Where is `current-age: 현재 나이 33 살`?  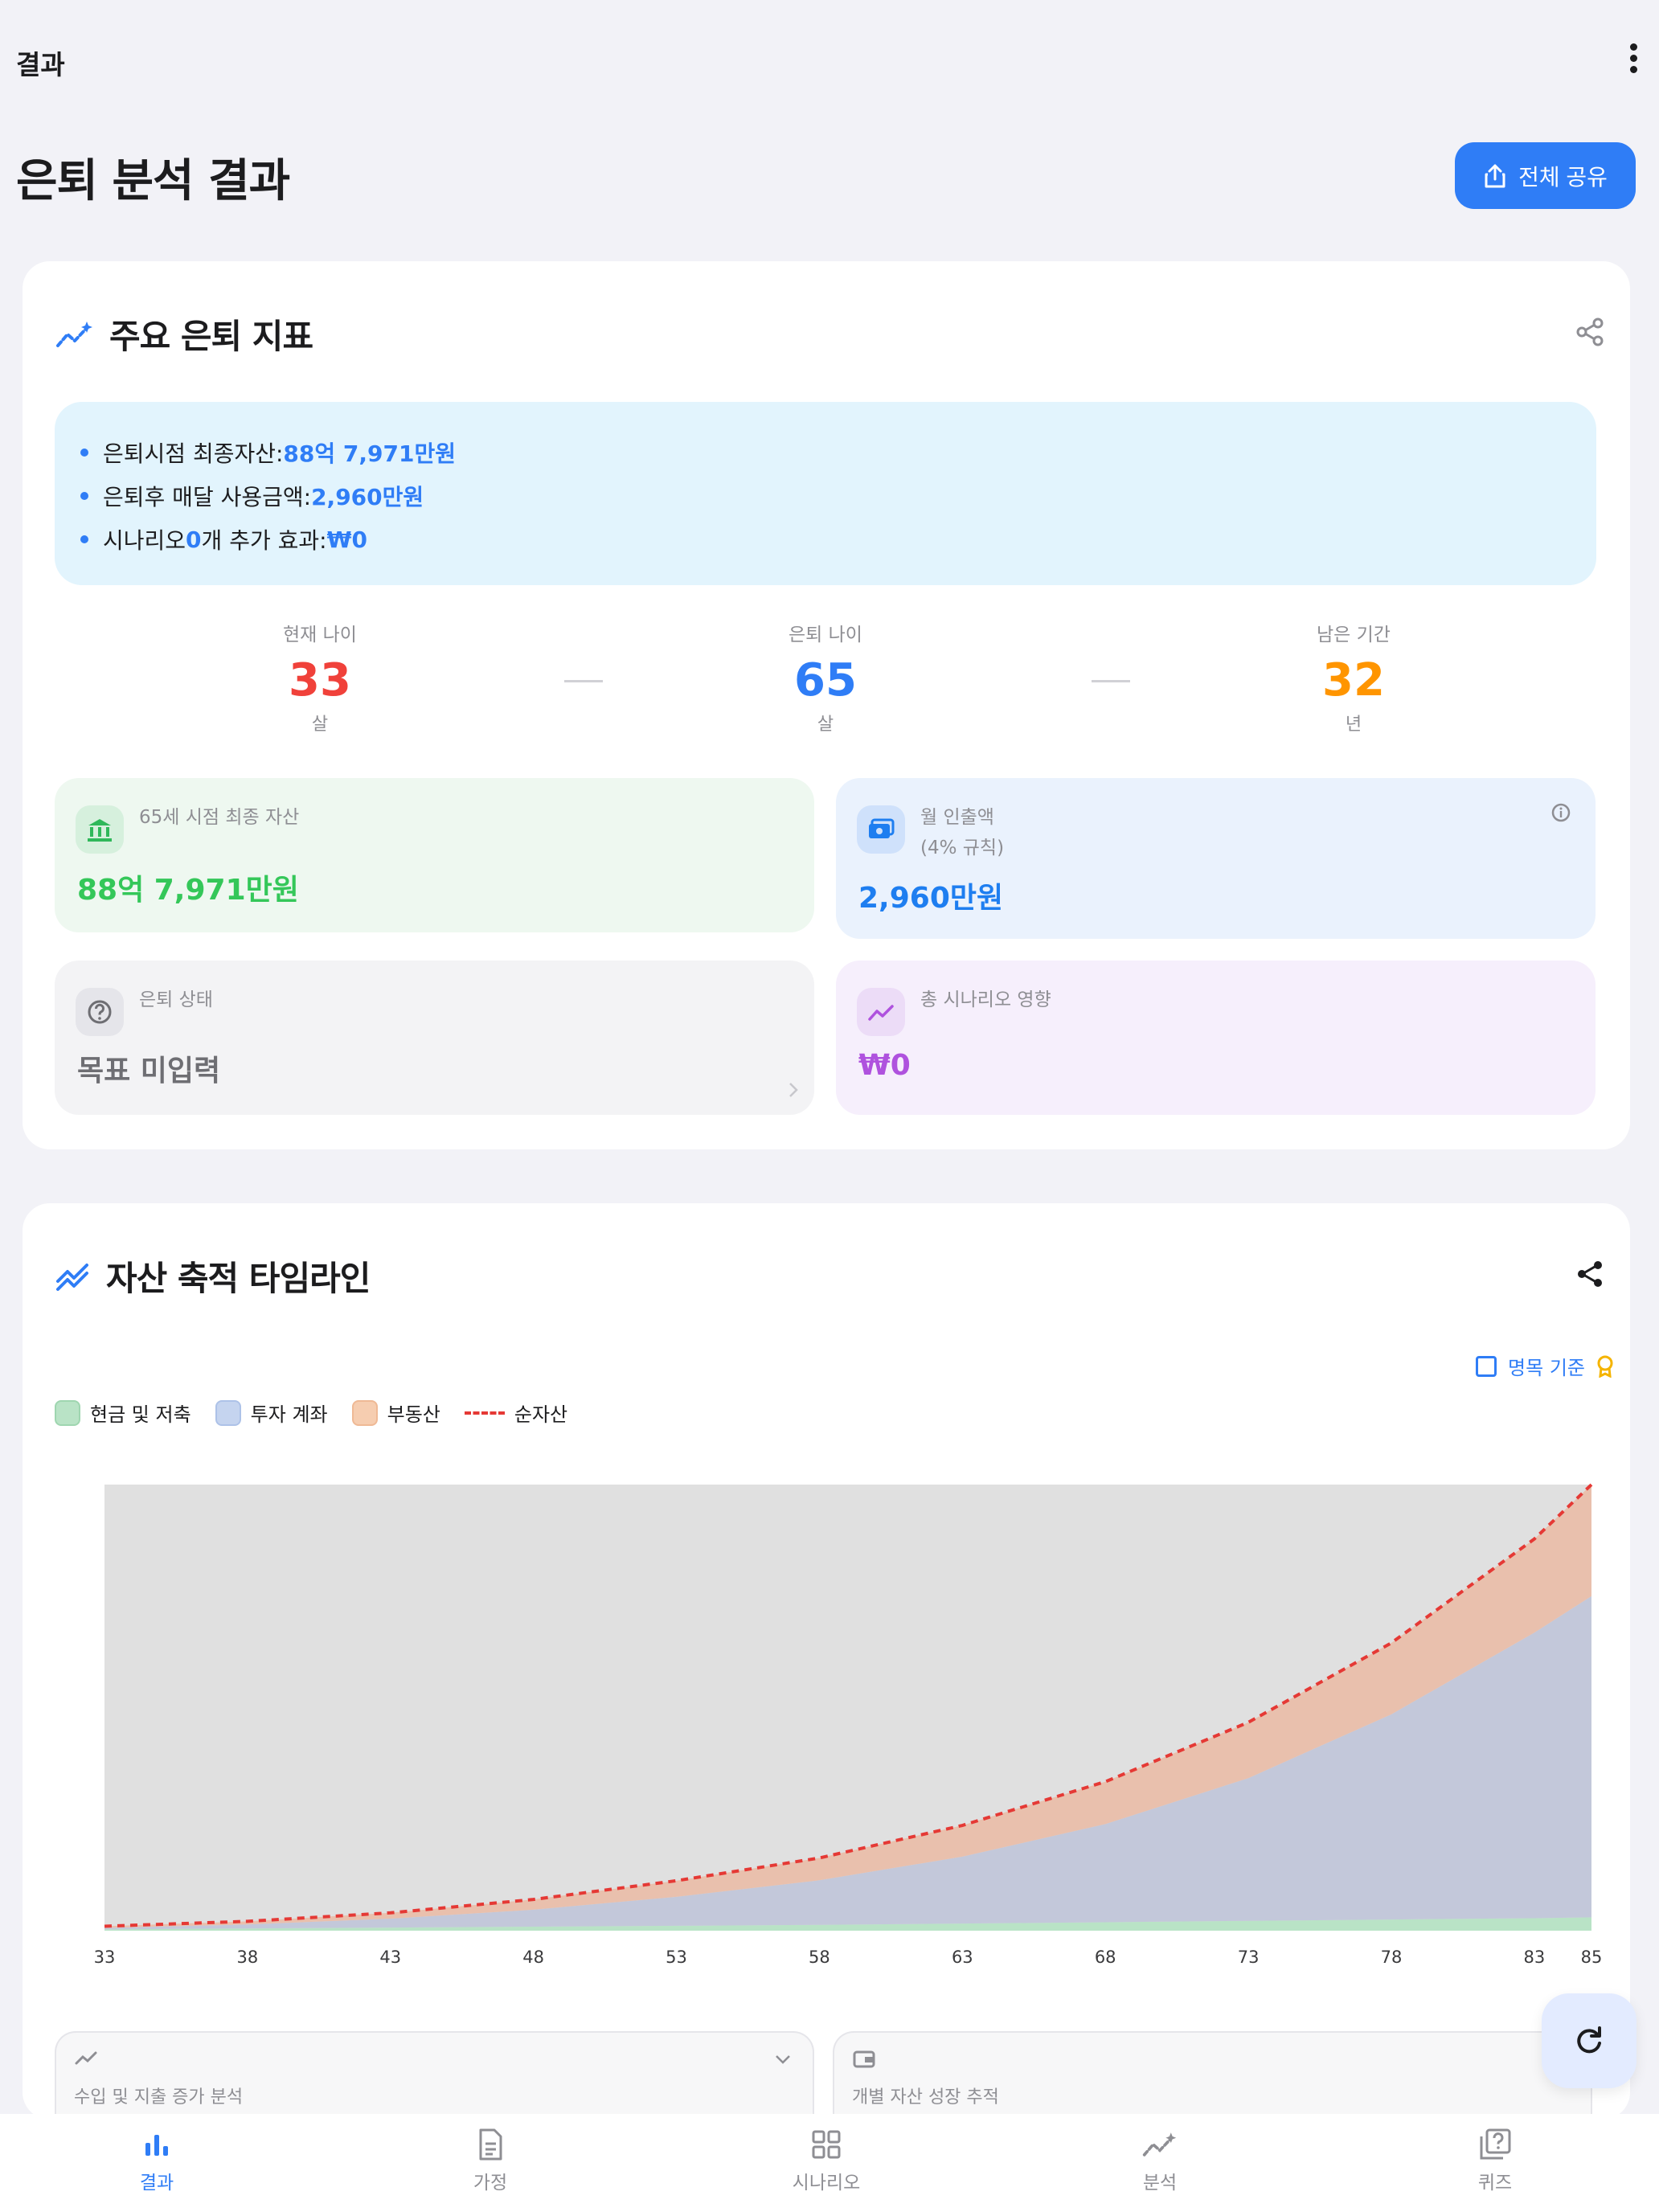
current-age: 현재 나이 33 살 is located at coordinates (320, 680).